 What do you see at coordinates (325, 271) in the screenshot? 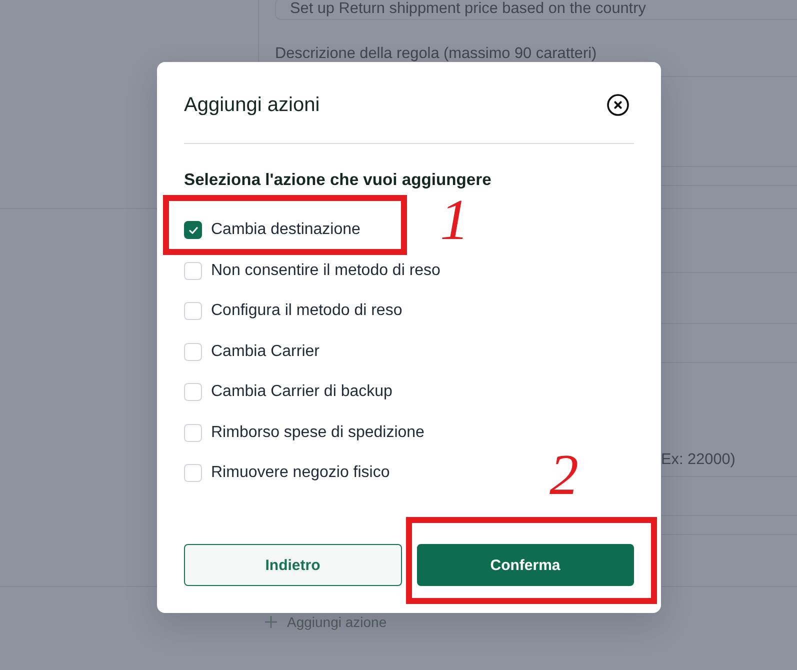
I see `option-label: Non consentire il metodo di reso` at bounding box center [325, 271].